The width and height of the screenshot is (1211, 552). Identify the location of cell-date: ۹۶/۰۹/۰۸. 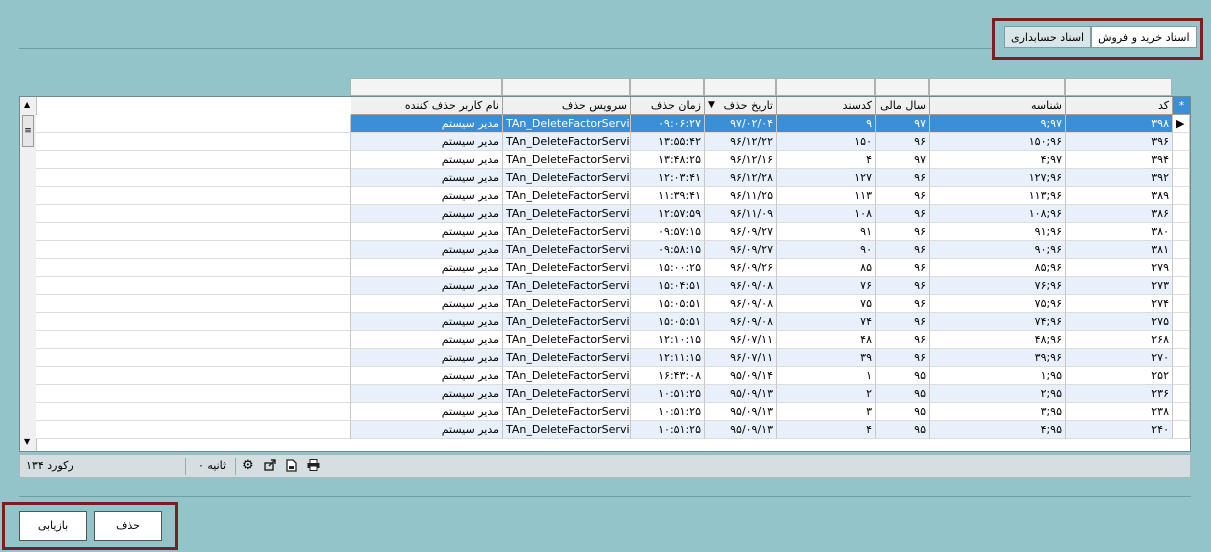
(741, 322).